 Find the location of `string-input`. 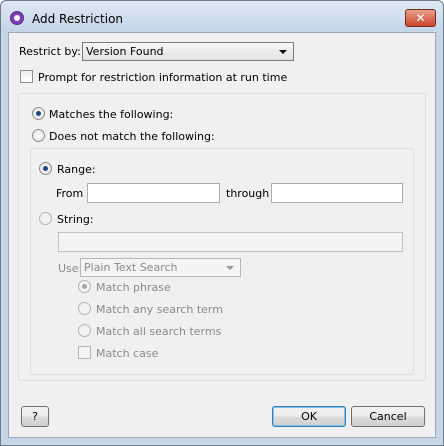

string-input is located at coordinates (230, 242).